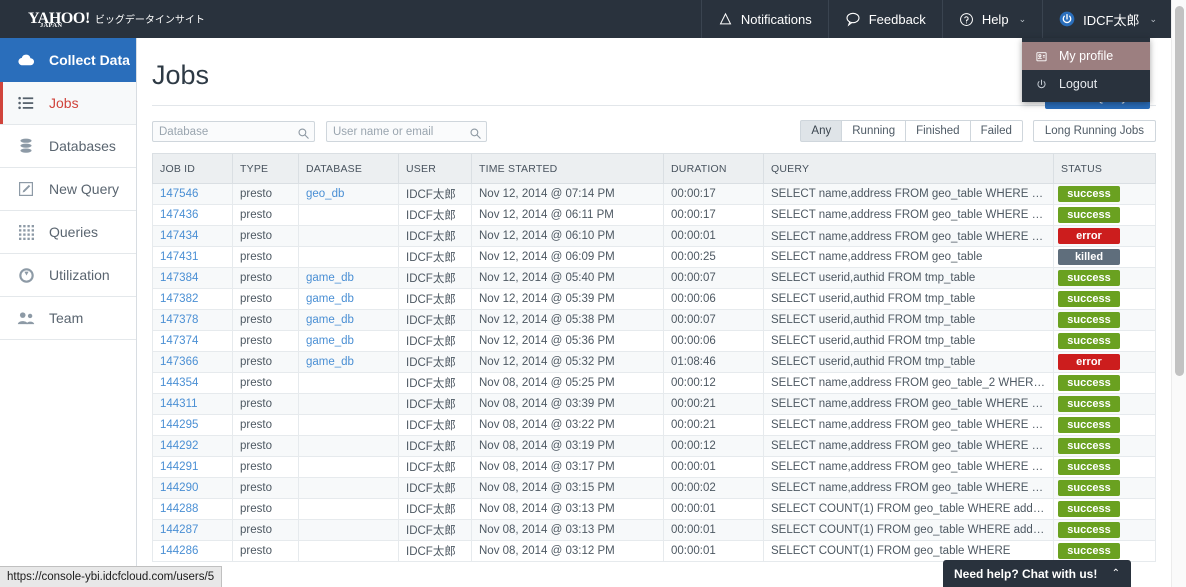 The height and width of the screenshot is (587, 1186). I want to click on column-header-status: STATUS, so click(1104, 168).